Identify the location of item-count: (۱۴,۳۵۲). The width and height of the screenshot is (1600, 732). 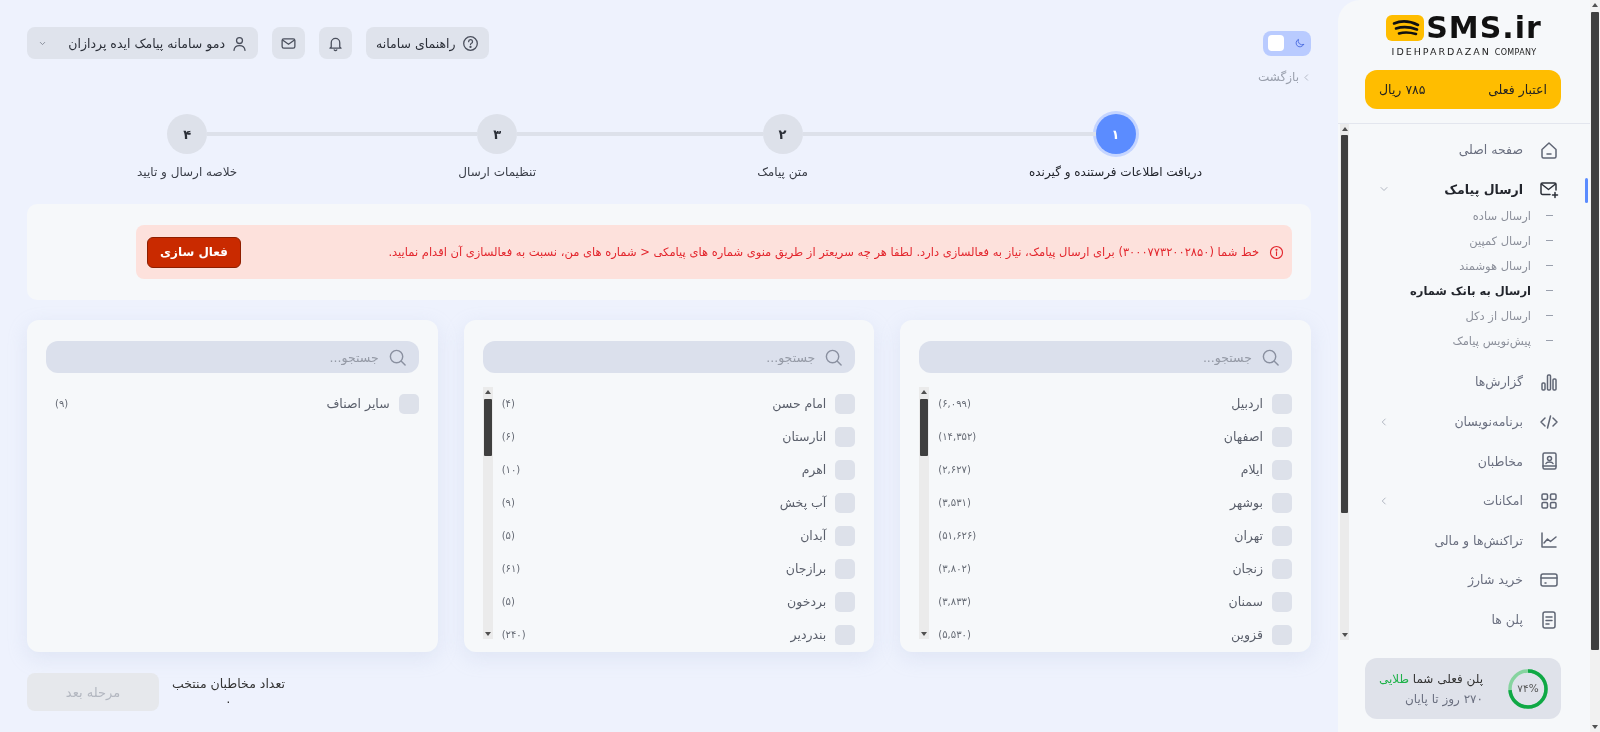
(957, 436).